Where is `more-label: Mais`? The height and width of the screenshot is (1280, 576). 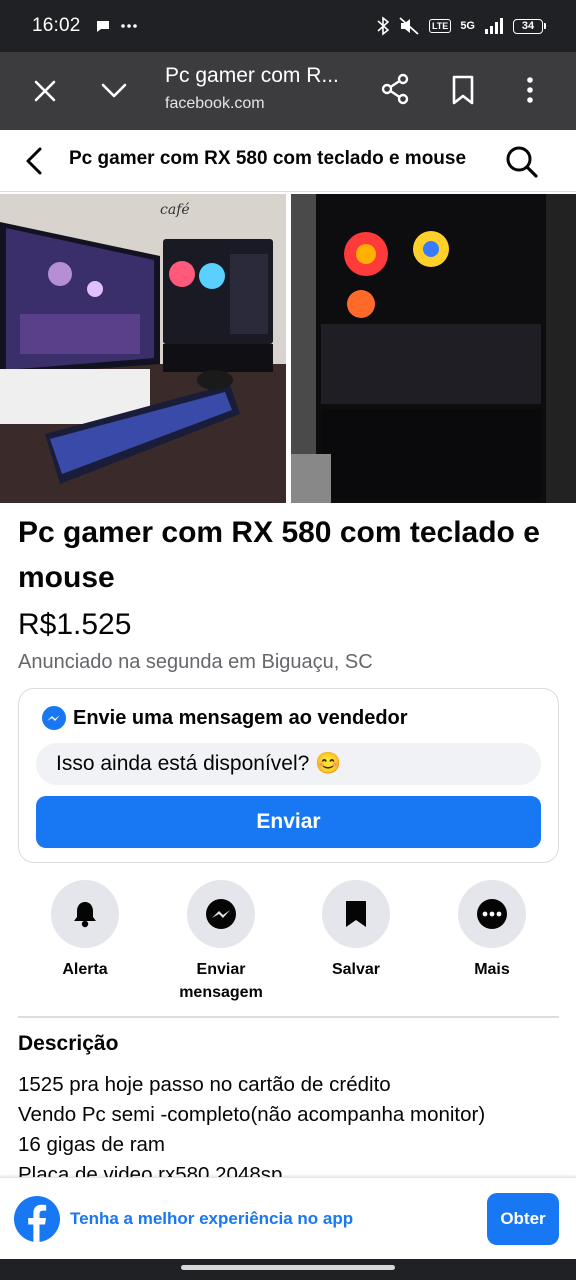 more-label: Mais is located at coordinates (492, 969).